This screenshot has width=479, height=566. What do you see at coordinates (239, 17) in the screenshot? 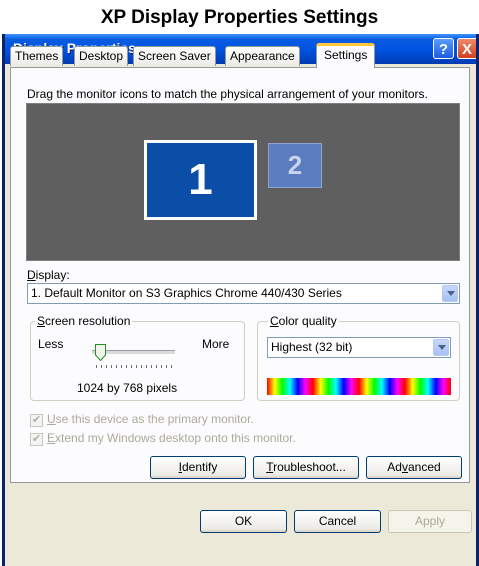
I see `figure-caption: XP Display Properties Settings` at bounding box center [239, 17].